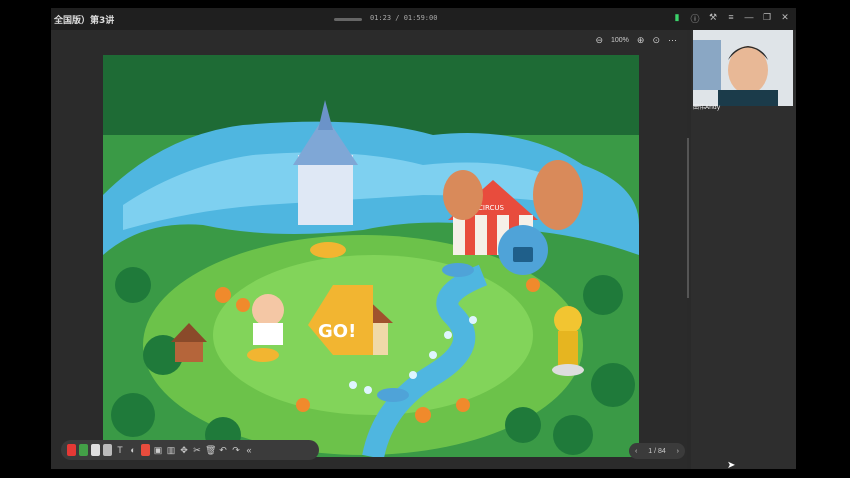  I want to click on eraser-tool, so click(95, 450).